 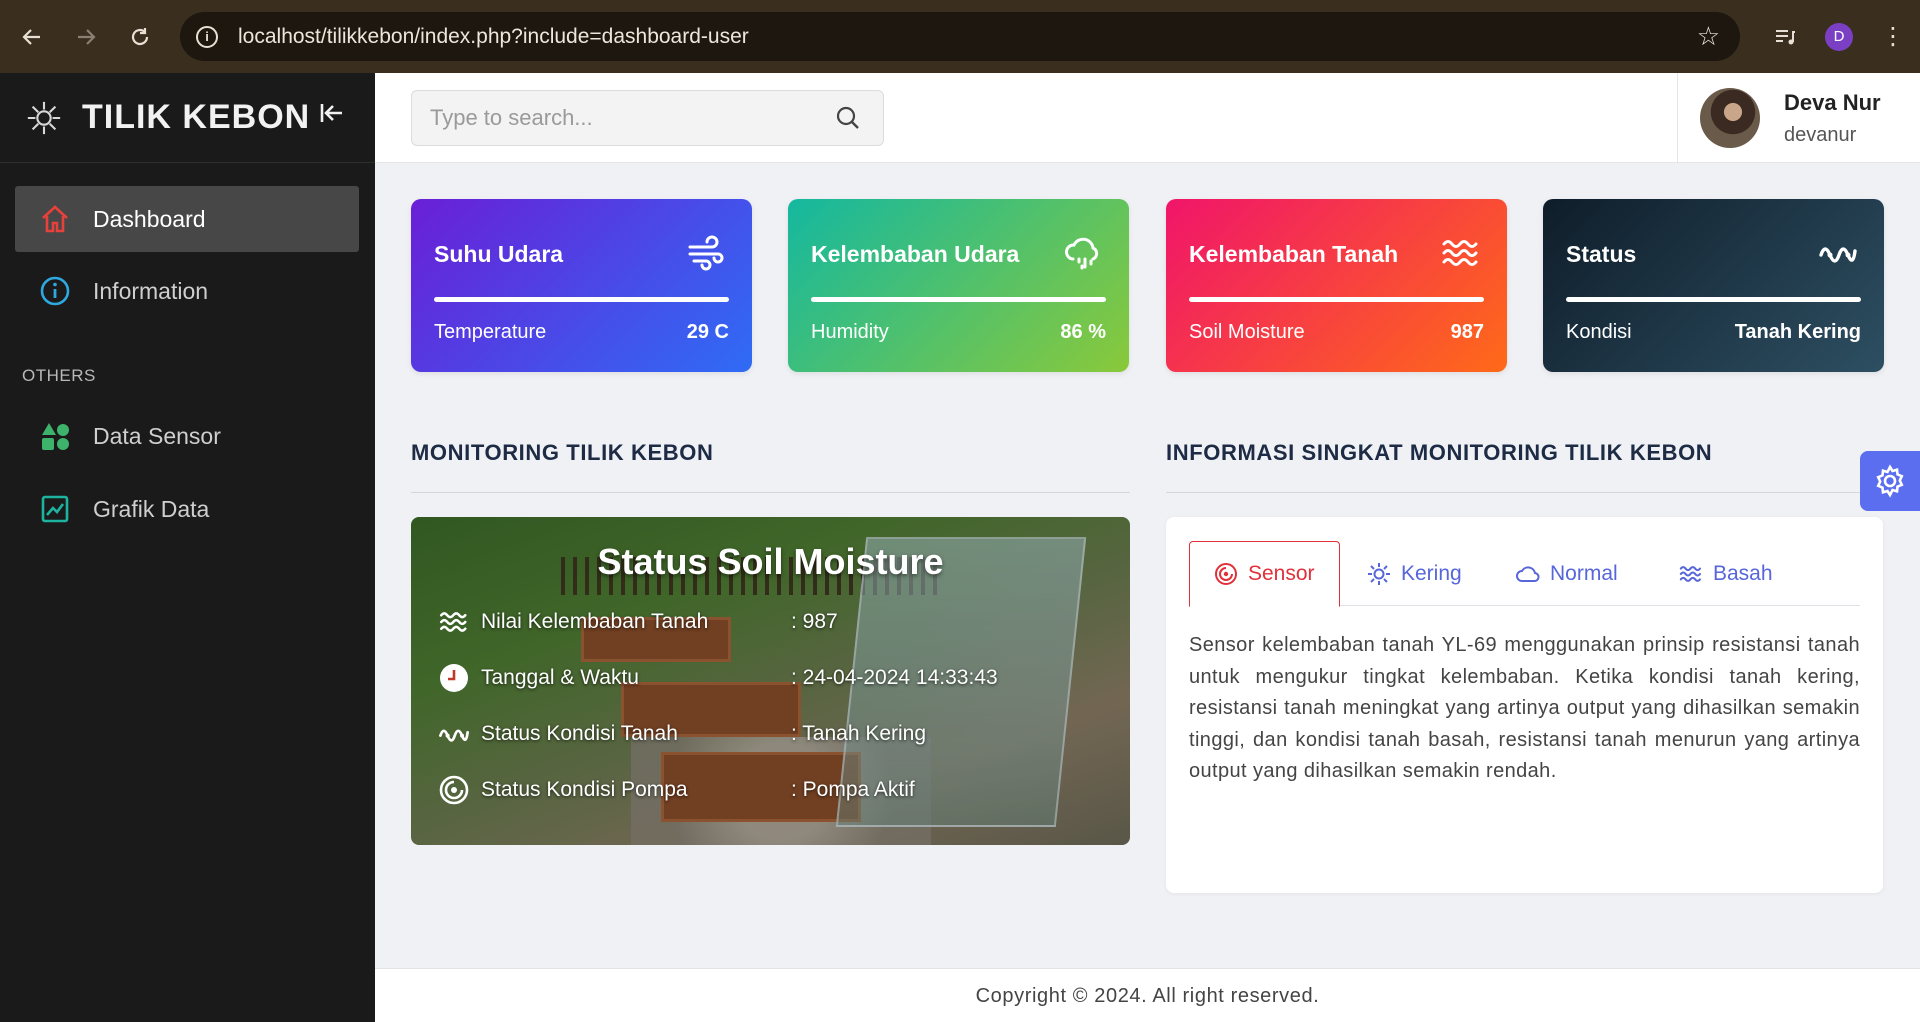 I want to click on arrow-right-icon, so click(x=87, y=36).